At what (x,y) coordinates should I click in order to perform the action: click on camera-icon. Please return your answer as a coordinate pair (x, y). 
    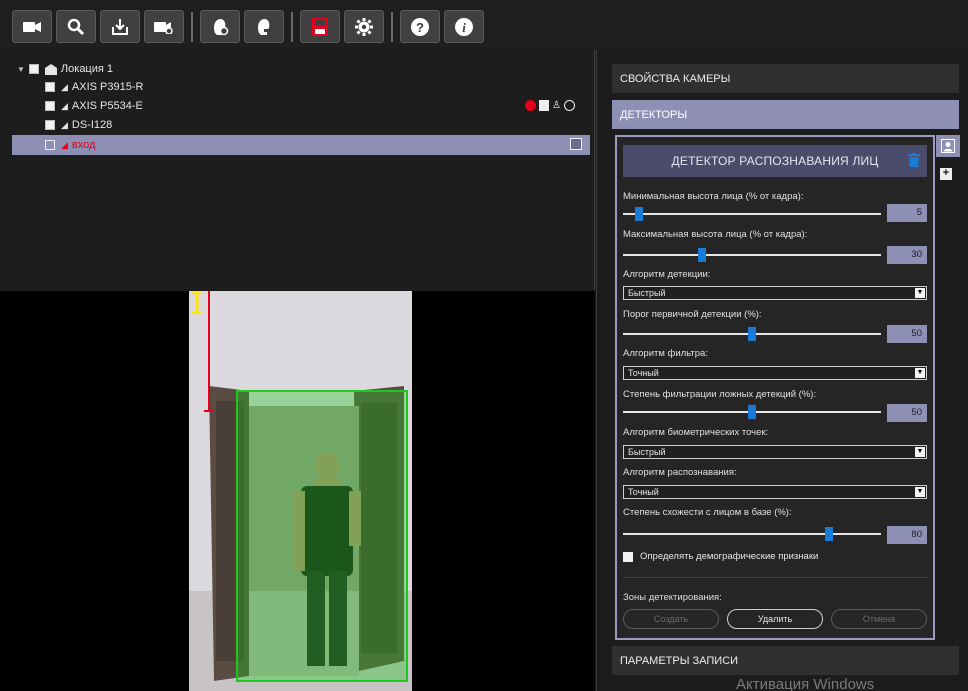
    Looking at the image, I should click on (32, 26).